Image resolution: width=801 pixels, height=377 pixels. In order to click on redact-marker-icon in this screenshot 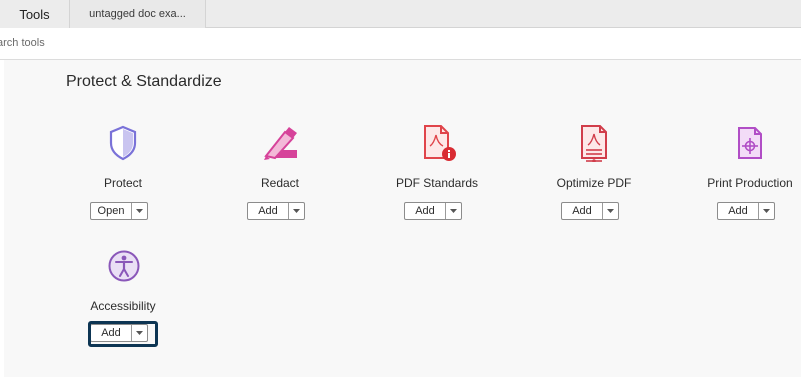, I will do `click(280, 143)`.